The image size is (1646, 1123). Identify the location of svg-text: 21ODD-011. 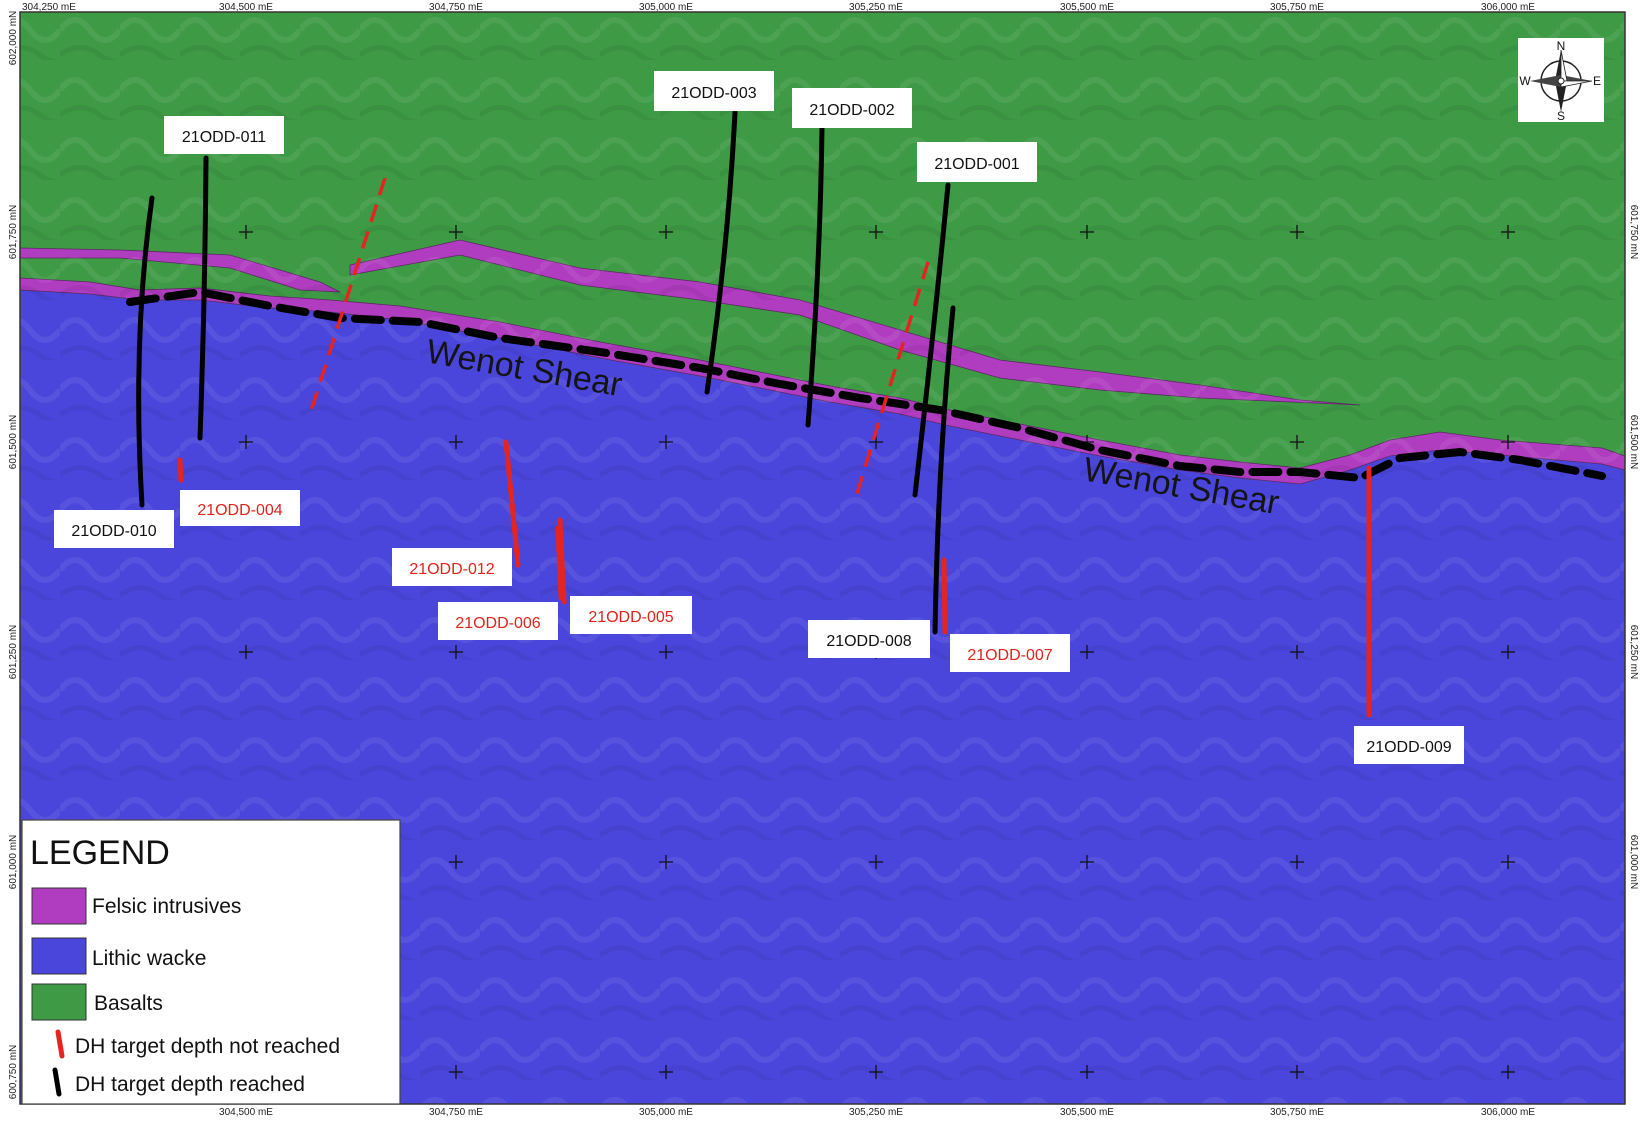
(224, 137).